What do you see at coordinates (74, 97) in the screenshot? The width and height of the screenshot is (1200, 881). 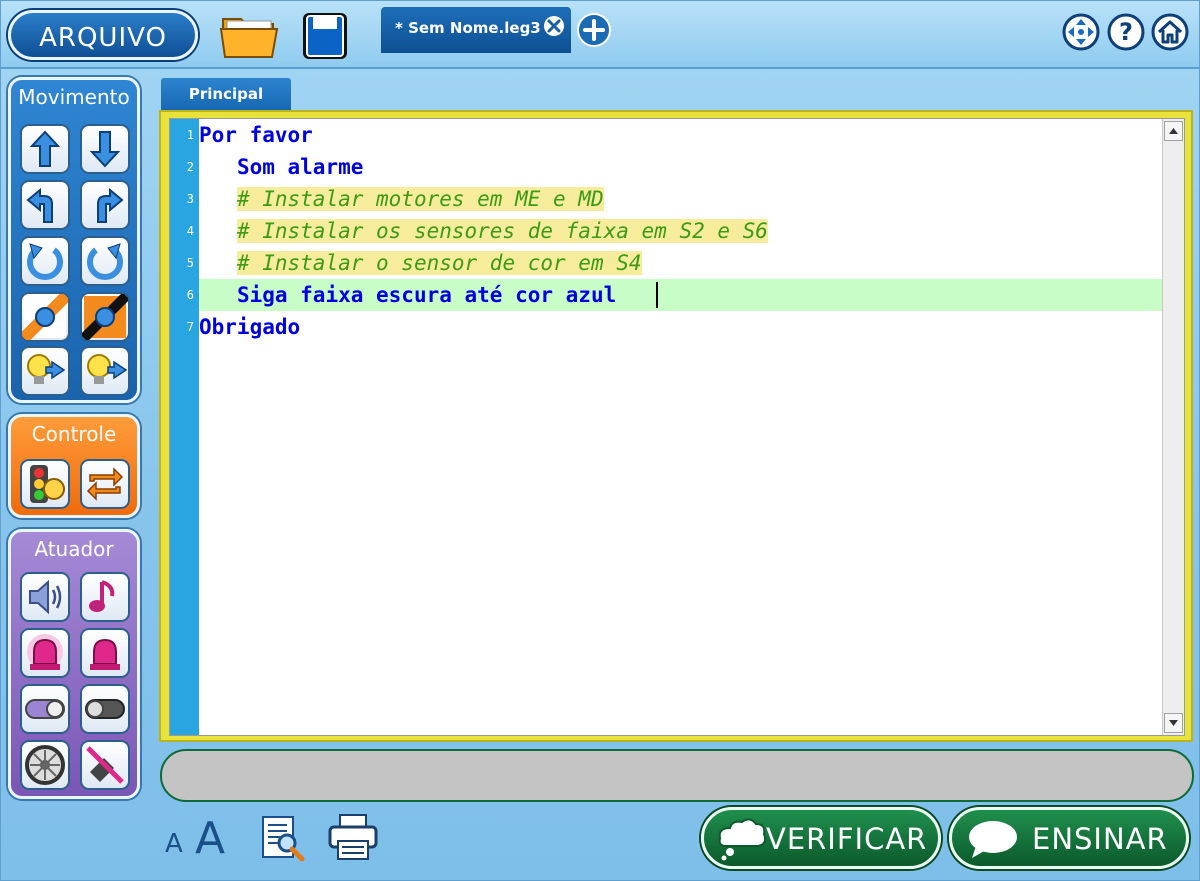 I see `palette-title: Movimento` at bounding box center [74, 97].